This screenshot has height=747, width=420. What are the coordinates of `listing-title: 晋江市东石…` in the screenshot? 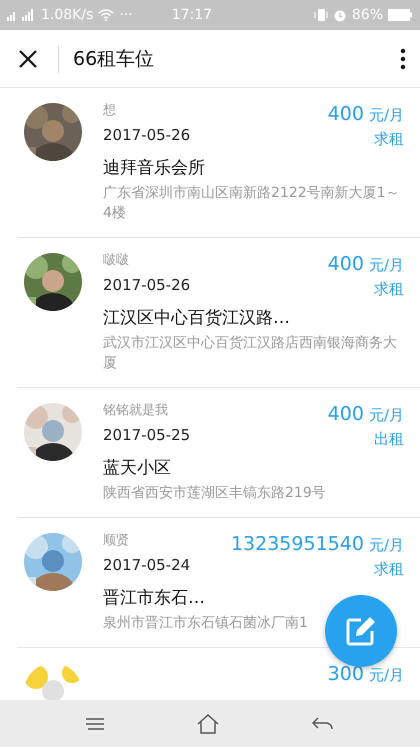 It's located at (154, 598).